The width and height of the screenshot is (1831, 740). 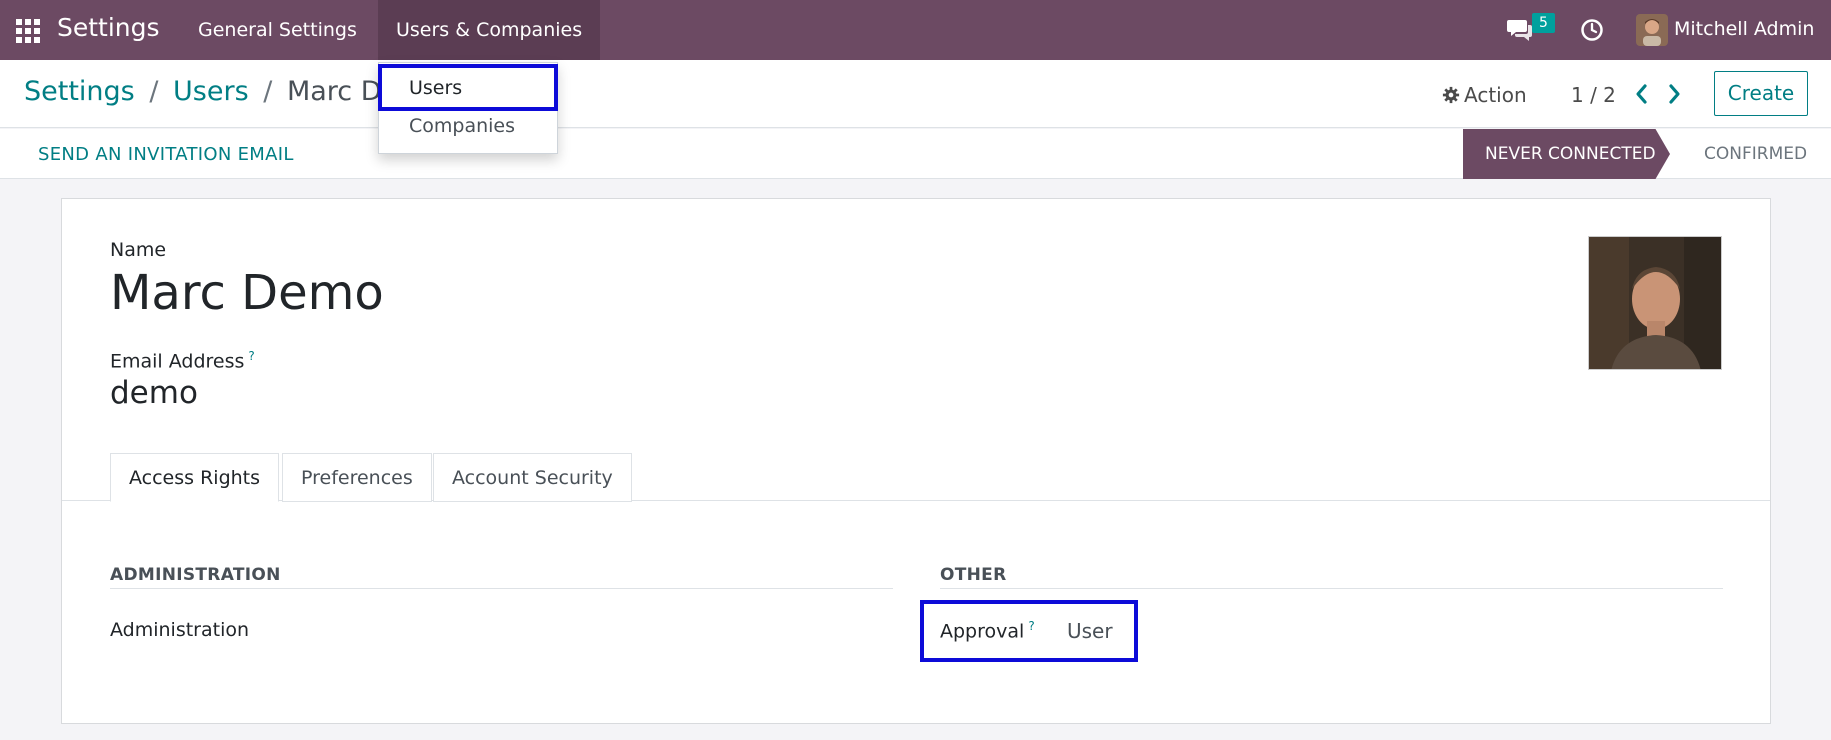 What do you see at coordinates (468, 108) in the screenshot?
I see `users-companies-dropdown: Users Companies` at bounding box center [468, 108].